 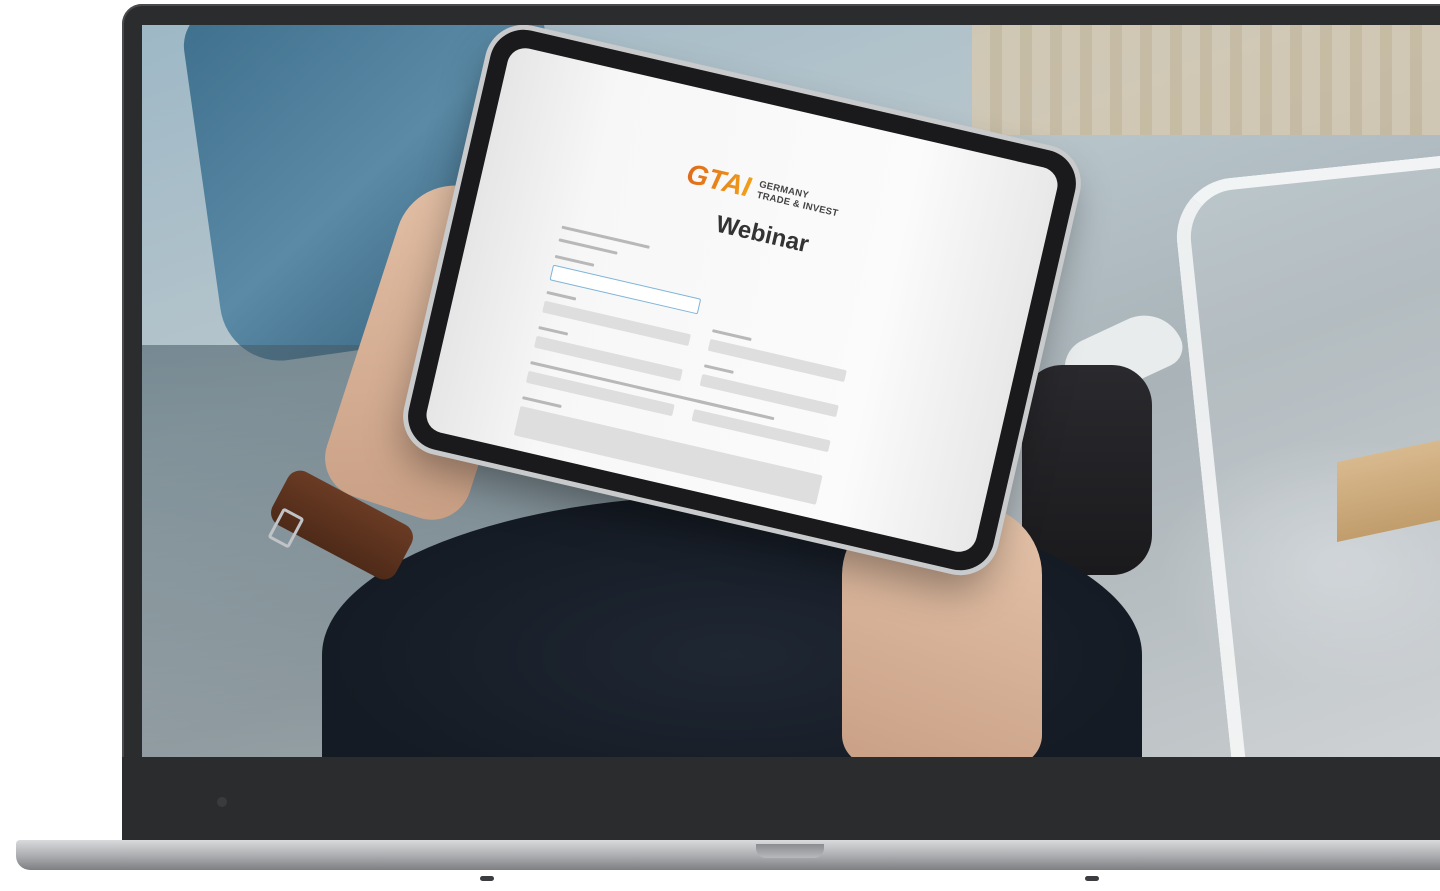 What do you see at coordinates (1206, 80) in the screenshot?
I see `background-curtain` at bounding box center [1206, 80].